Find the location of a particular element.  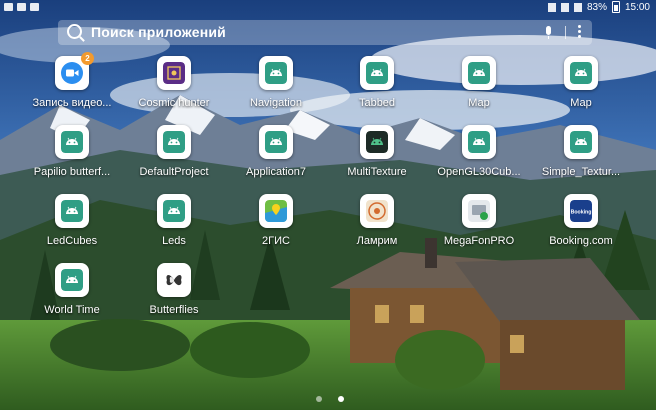

search-placeholder: Поиск приложений is located at coordinates (158, 32).